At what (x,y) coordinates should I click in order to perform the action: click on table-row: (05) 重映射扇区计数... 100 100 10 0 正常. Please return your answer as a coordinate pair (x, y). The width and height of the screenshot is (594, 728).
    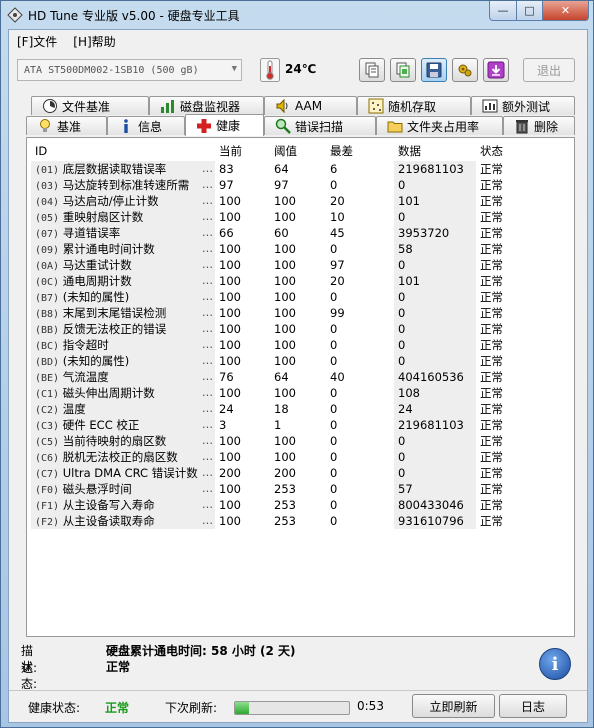
    Looking at the image, I should click on (276, 217).